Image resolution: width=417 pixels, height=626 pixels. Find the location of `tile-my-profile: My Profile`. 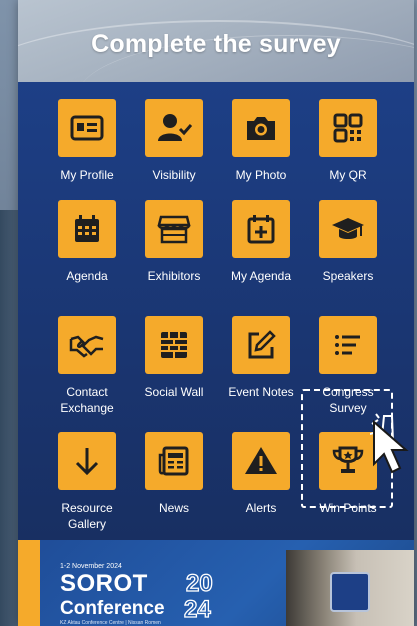

tile-my-profile: My Profile is located at coordinates (87, 141).